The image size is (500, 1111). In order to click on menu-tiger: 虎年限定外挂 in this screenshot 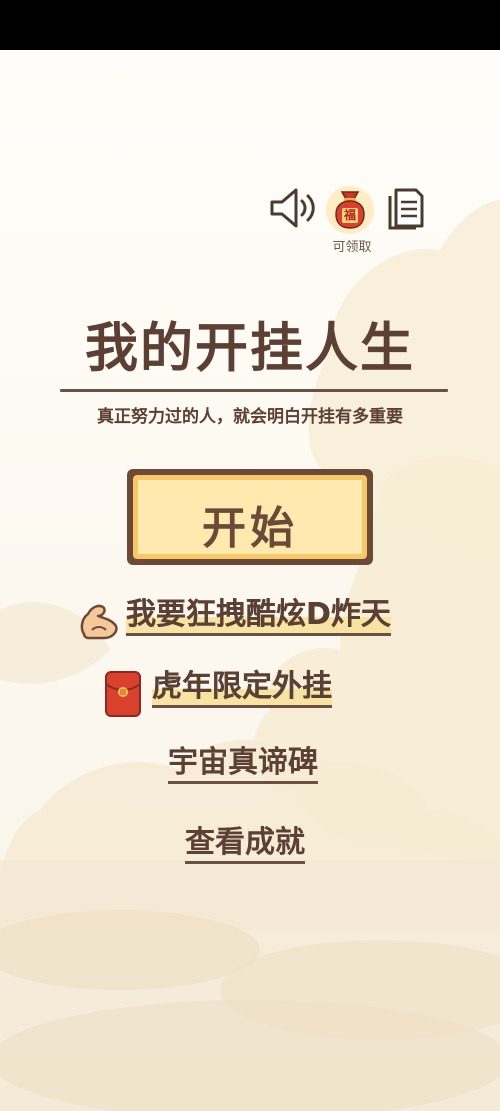, I will do `click(242, 689)`.